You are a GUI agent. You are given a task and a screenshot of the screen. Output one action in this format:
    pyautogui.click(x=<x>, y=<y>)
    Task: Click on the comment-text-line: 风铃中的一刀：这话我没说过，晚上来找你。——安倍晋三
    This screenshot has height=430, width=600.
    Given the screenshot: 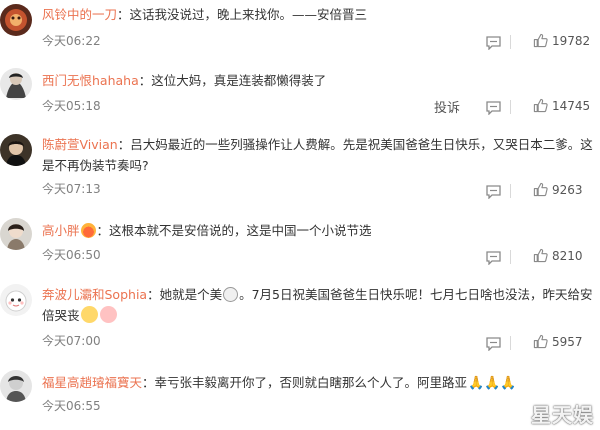 What is the action you would take?
    pyautogui.click(x=318, y=14)
    